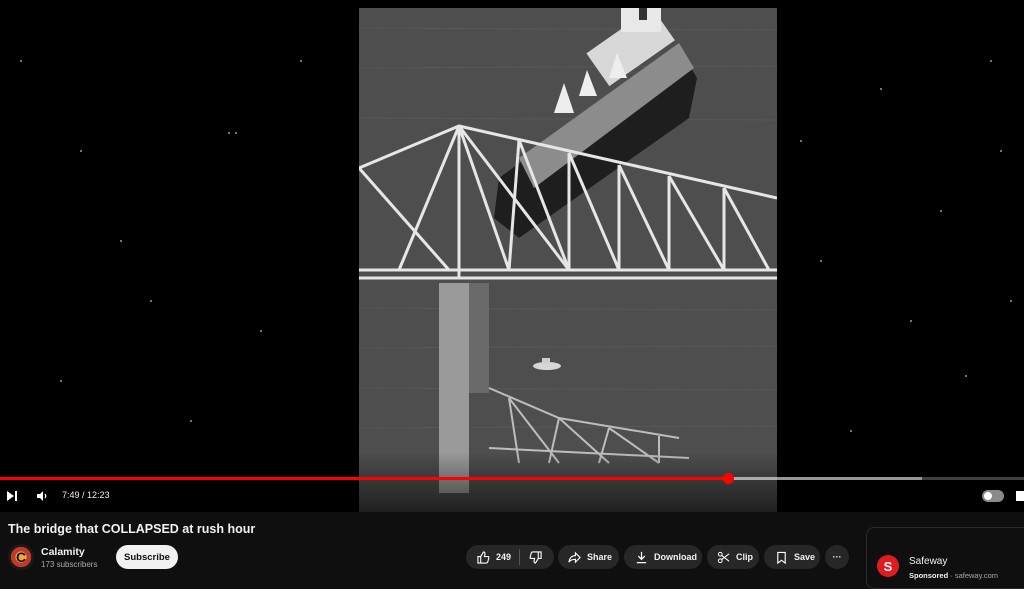 This screenshot has height=589, width=1024. I want to click on dislike-icon, so click(535, 557).